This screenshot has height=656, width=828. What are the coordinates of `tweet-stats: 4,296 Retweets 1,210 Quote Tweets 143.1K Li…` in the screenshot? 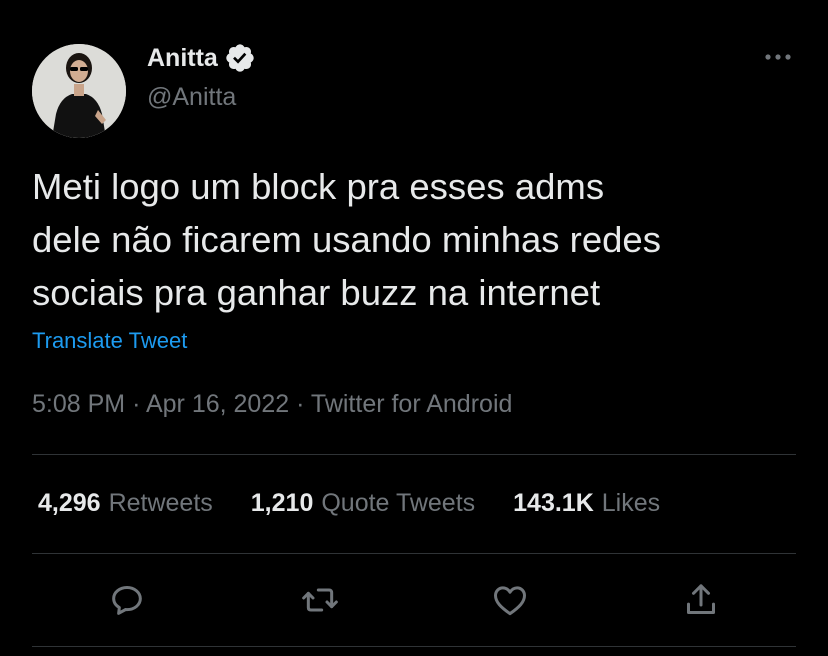 It's located at (368, 503).